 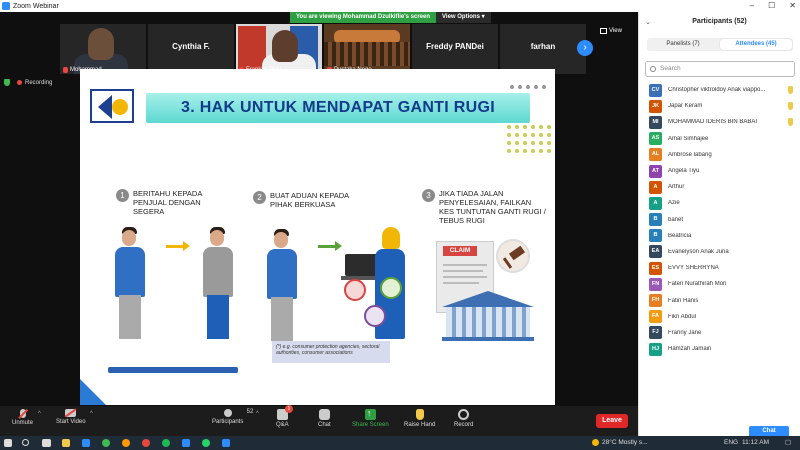 I want to click on thumbnail-crowd, so click(x=367, y=54).